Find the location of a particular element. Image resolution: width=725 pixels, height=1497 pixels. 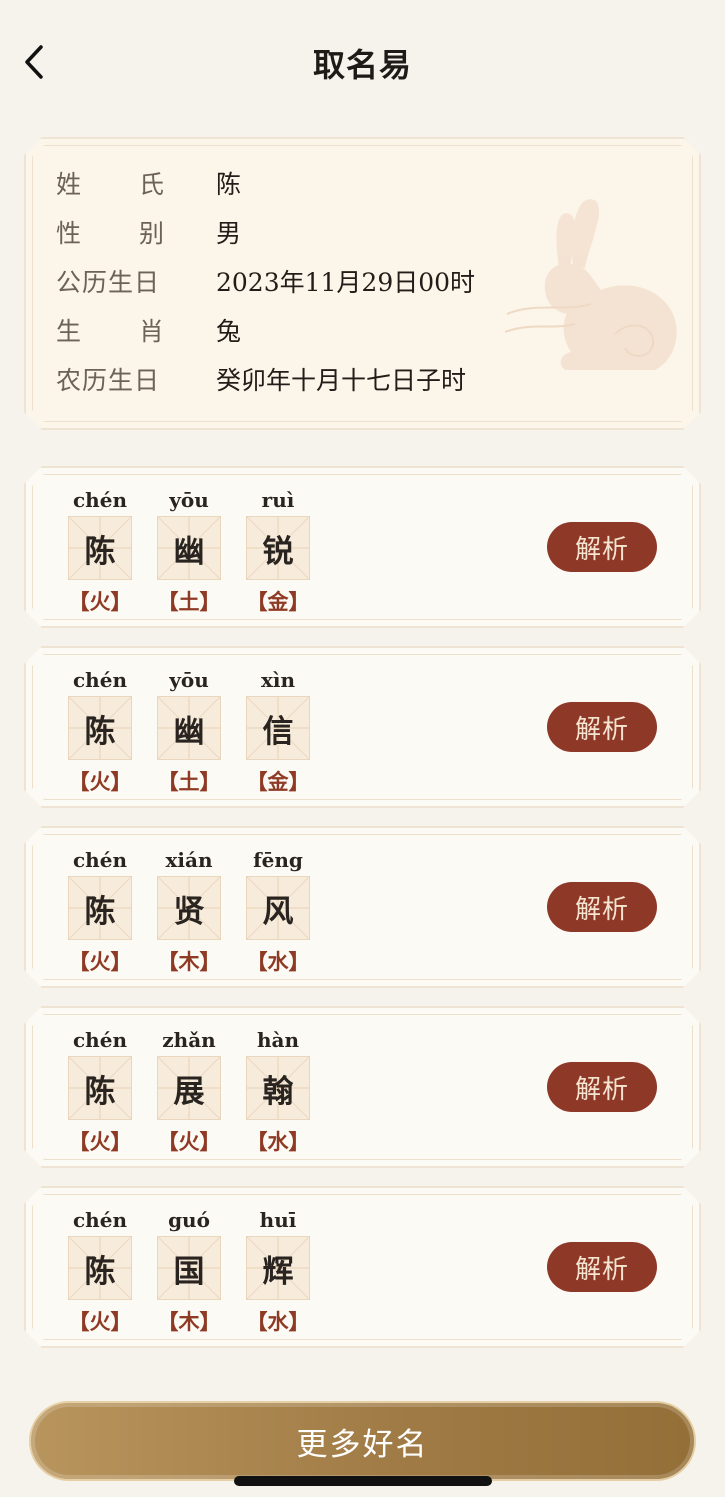

hanzi: 贤 is located at coordinates (189, 911).